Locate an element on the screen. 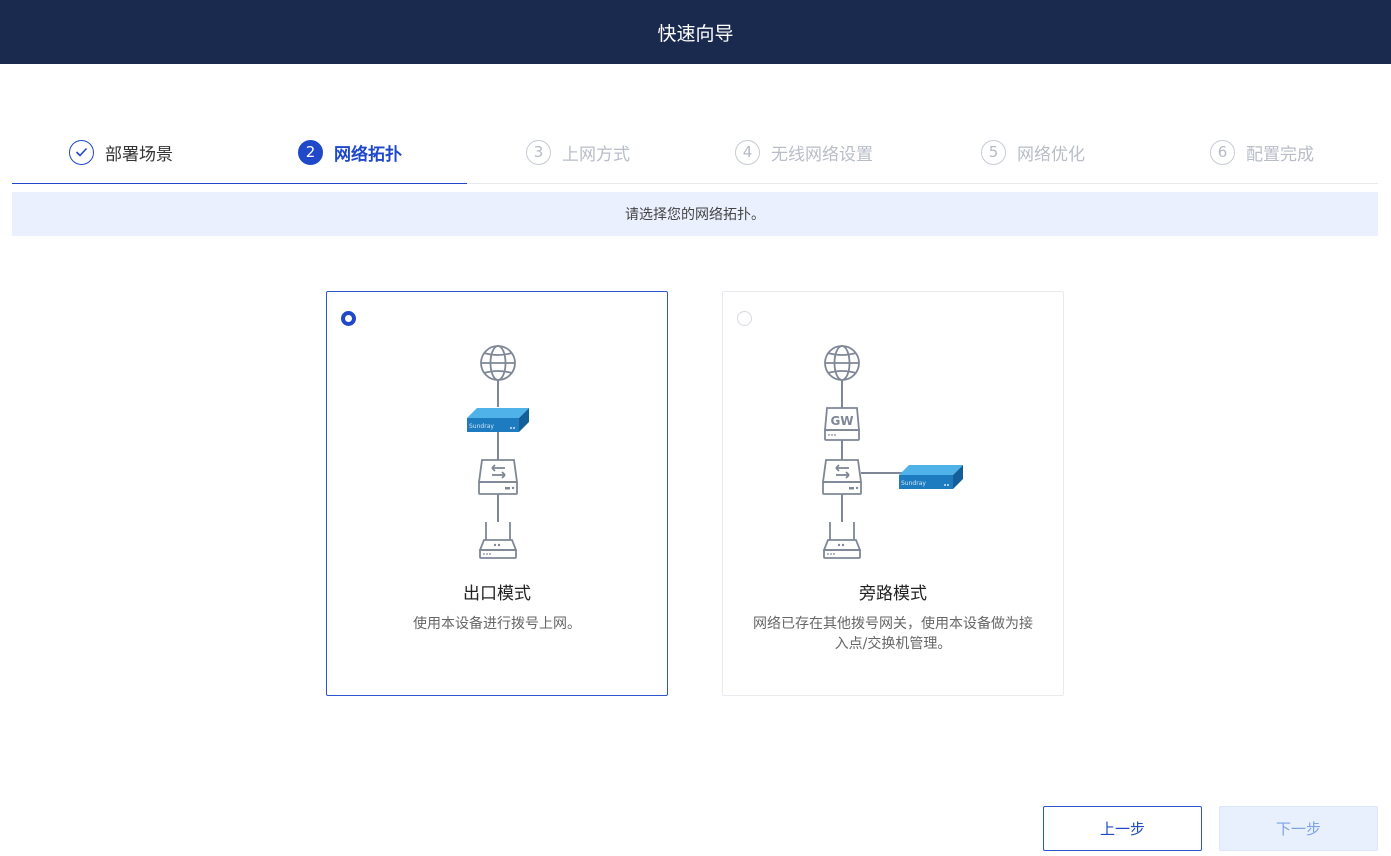 This screenshot has height=856, width=1391. previous-step-button: 上一步 is located at coordinates (1122, 828).